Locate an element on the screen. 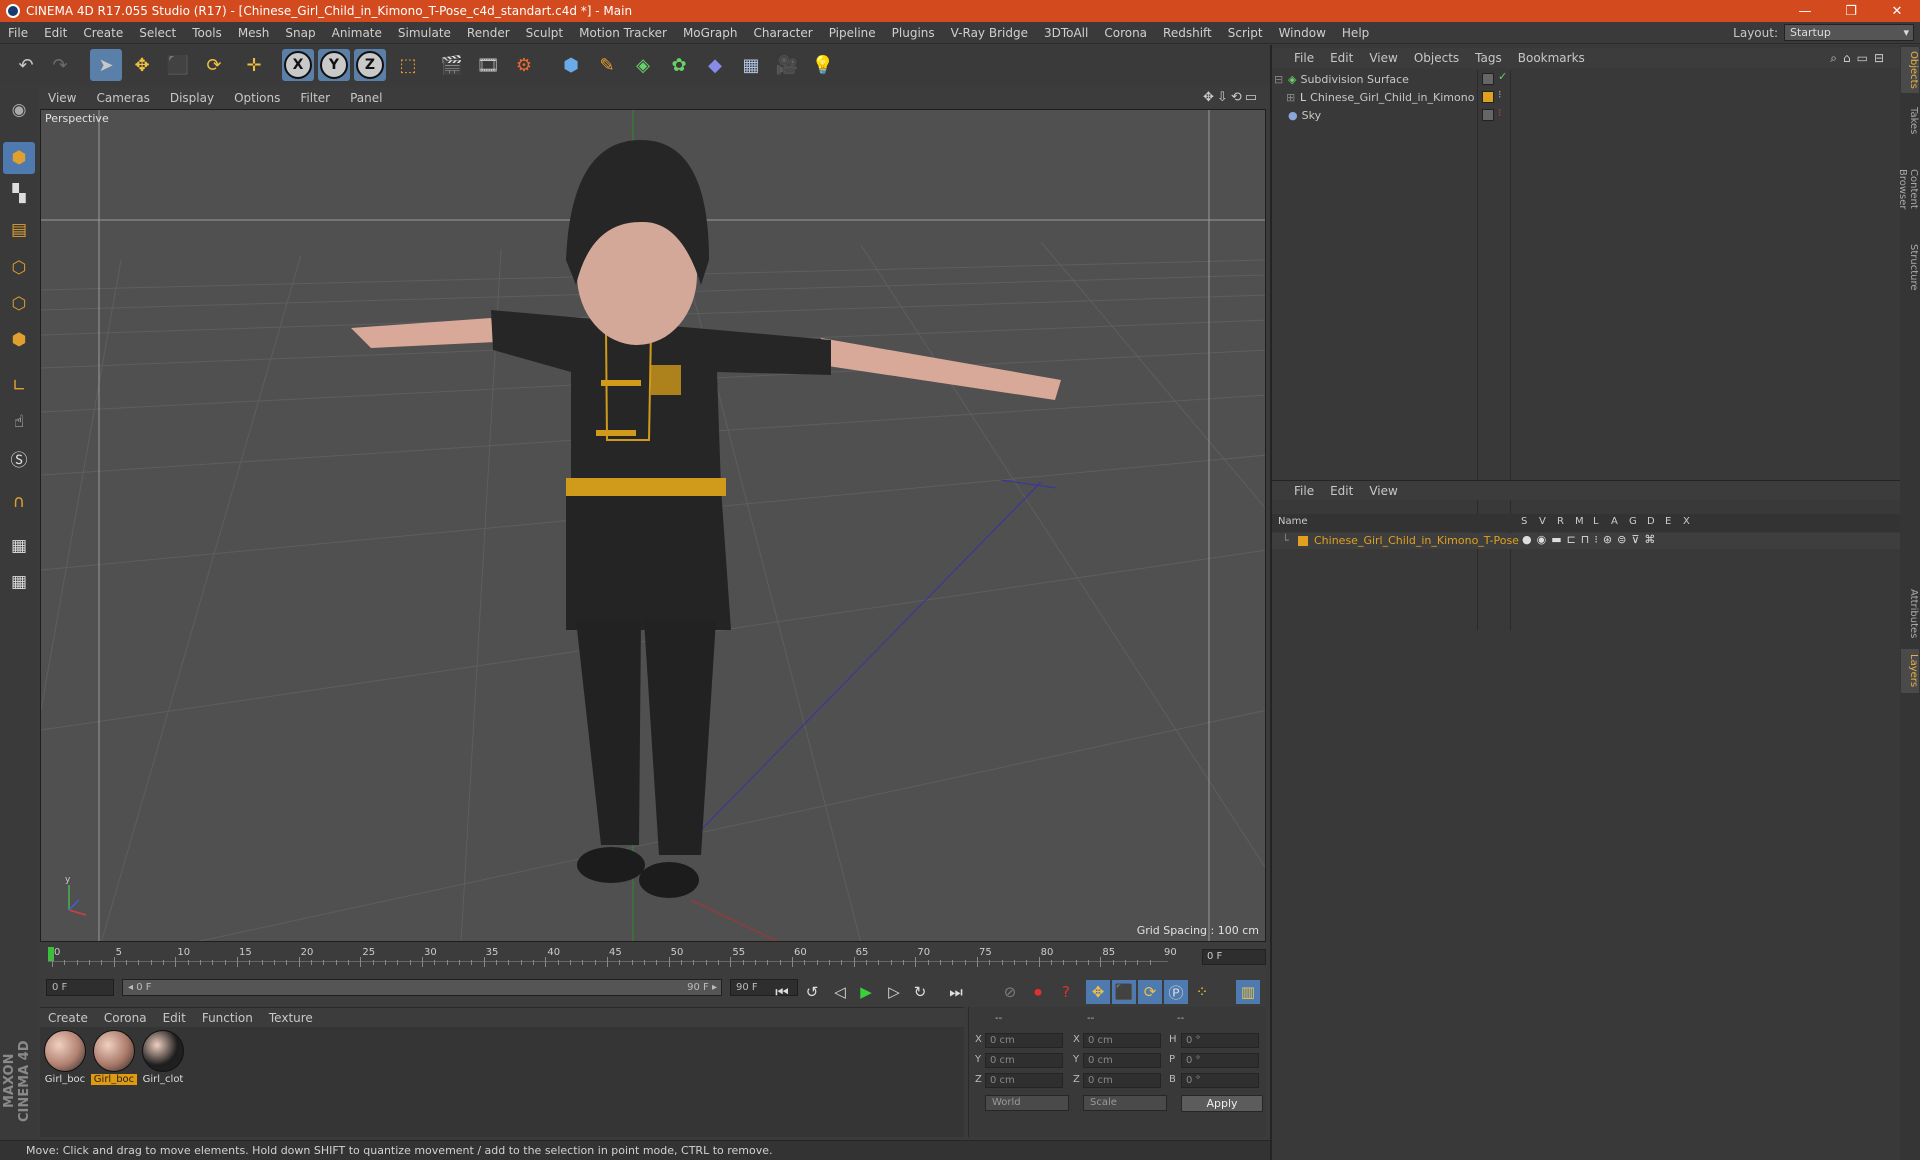  go-to-start-icon: ⏮ is located at coordinates (782, 992).